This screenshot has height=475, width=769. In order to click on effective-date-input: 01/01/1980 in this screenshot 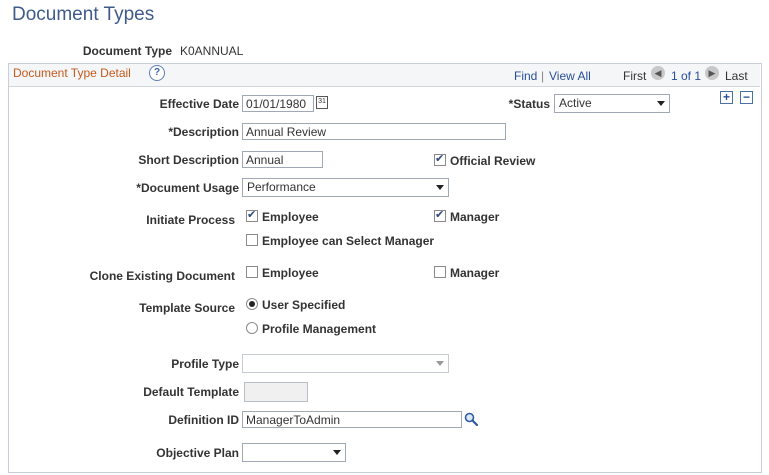, I will do `click(278, 103)`.